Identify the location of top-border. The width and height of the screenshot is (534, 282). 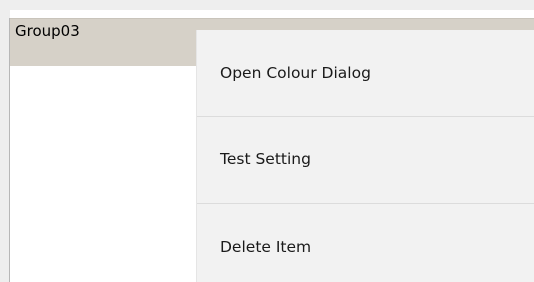
(267, 5).